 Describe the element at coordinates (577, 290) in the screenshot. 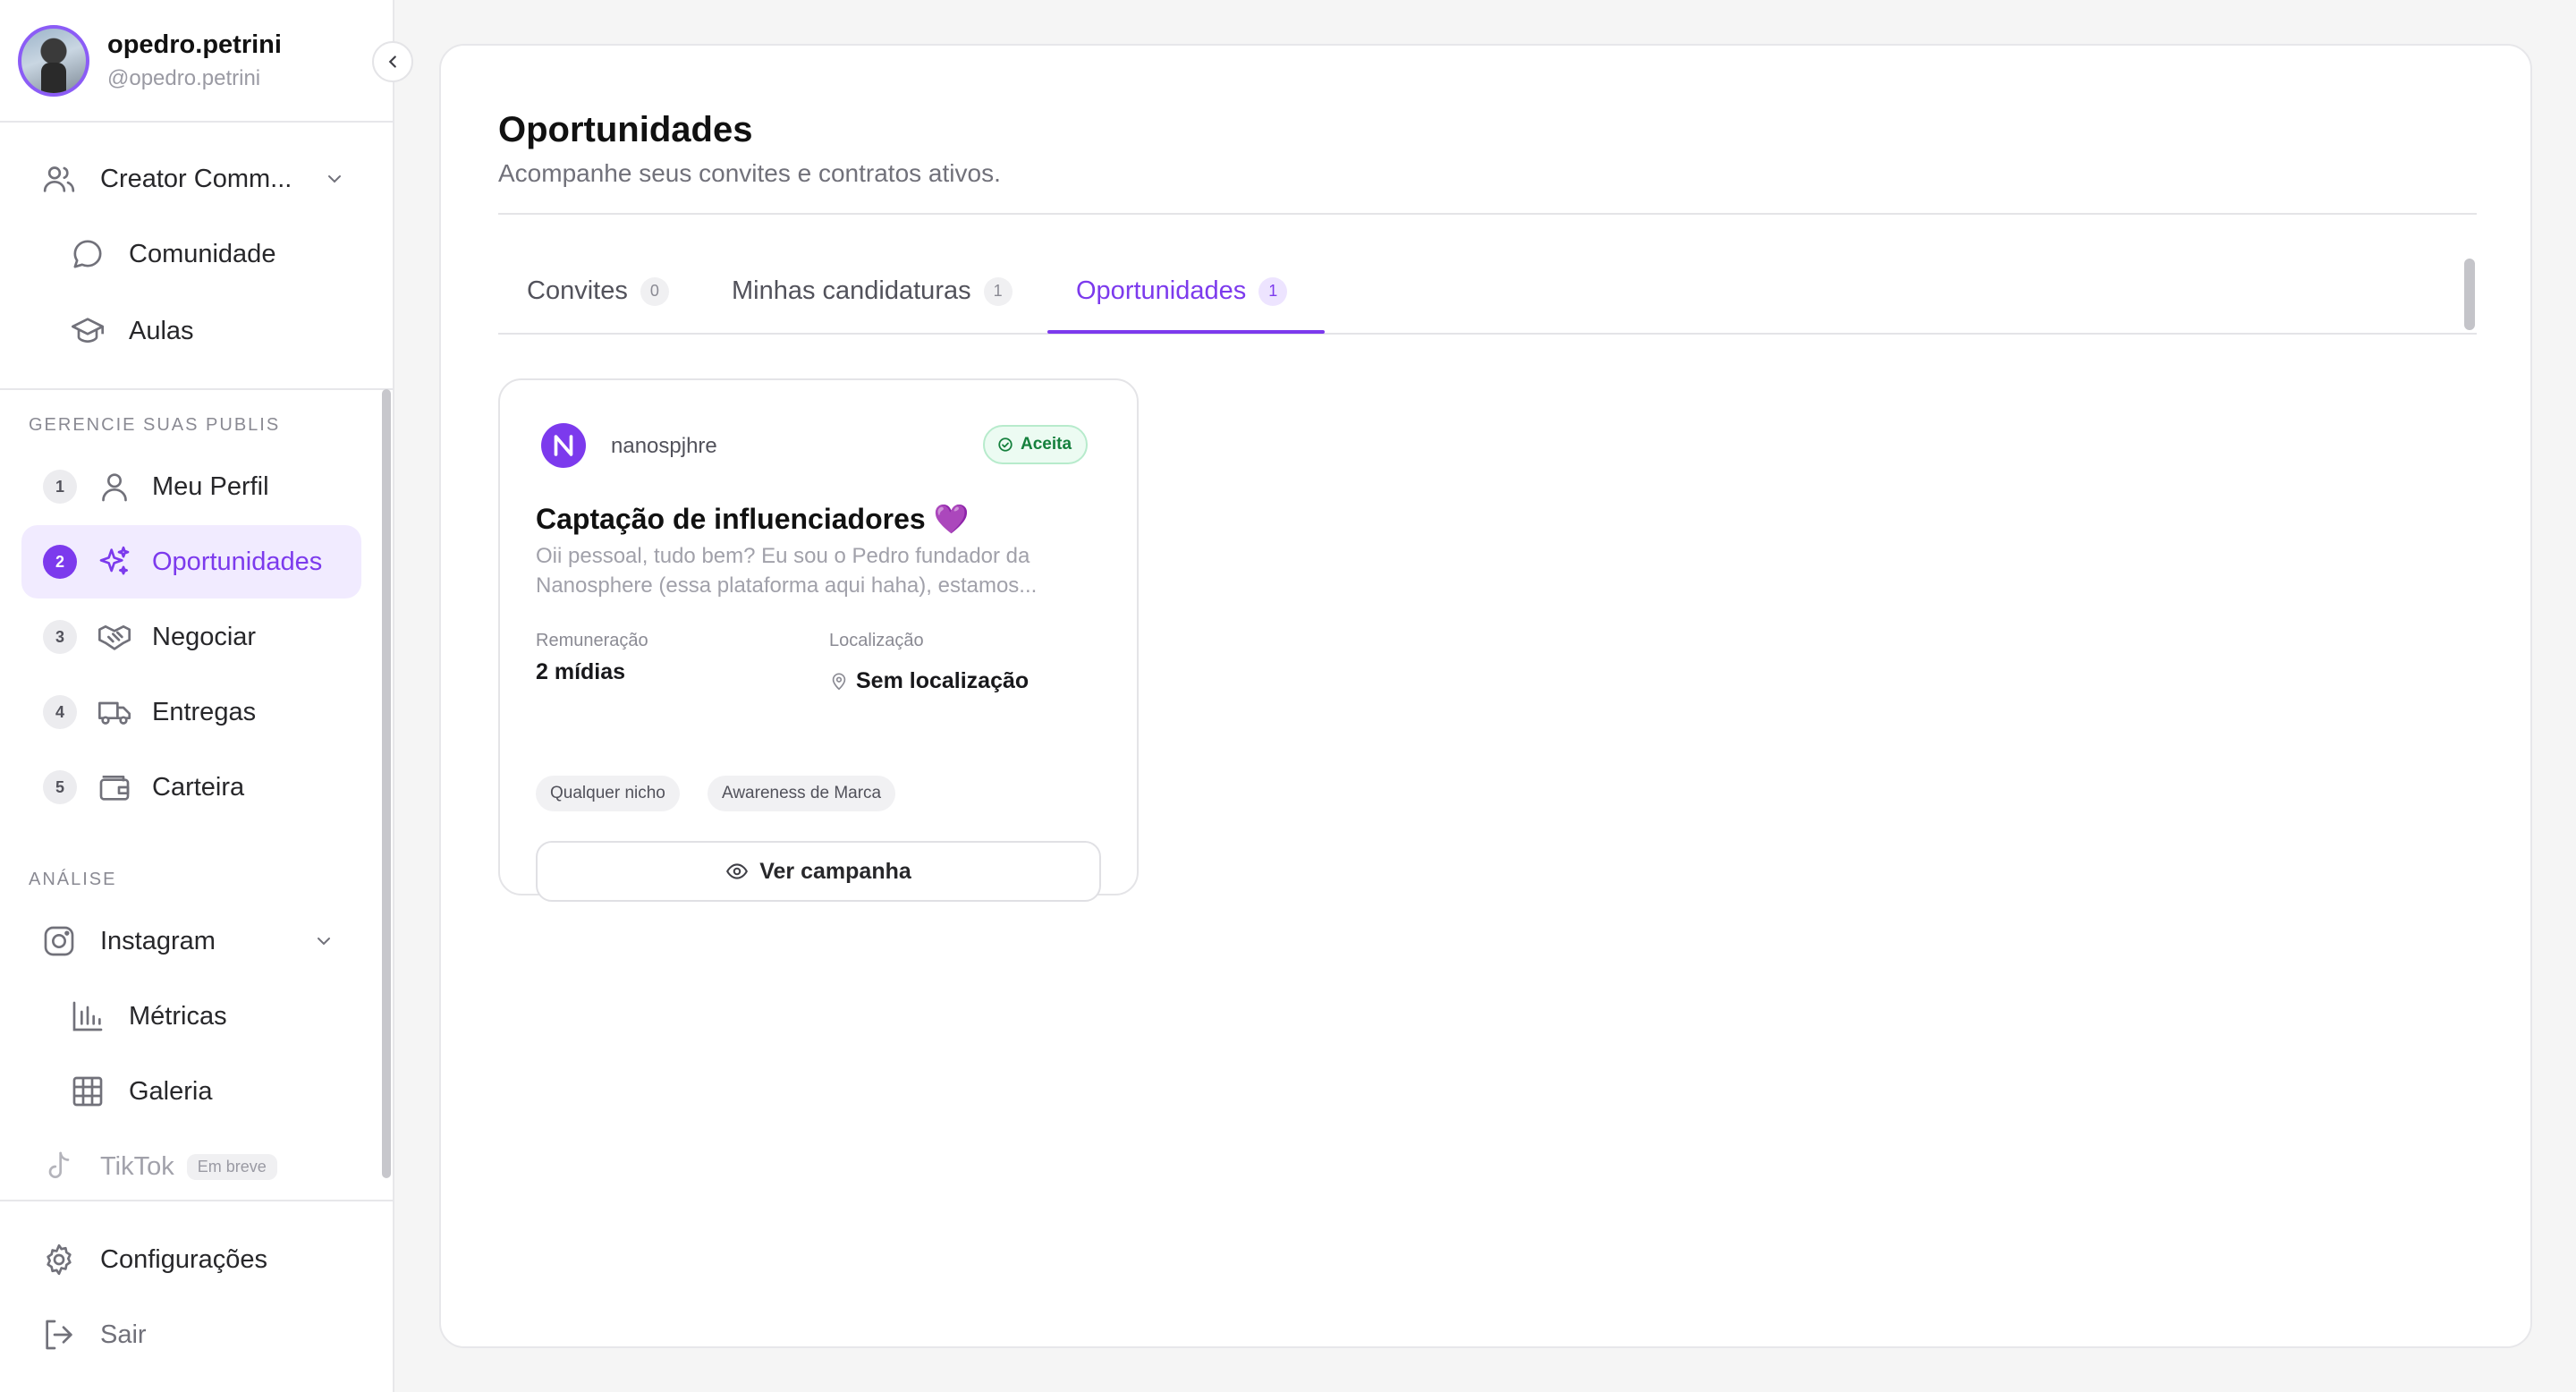

I see `tab-label: Convites` at that location.